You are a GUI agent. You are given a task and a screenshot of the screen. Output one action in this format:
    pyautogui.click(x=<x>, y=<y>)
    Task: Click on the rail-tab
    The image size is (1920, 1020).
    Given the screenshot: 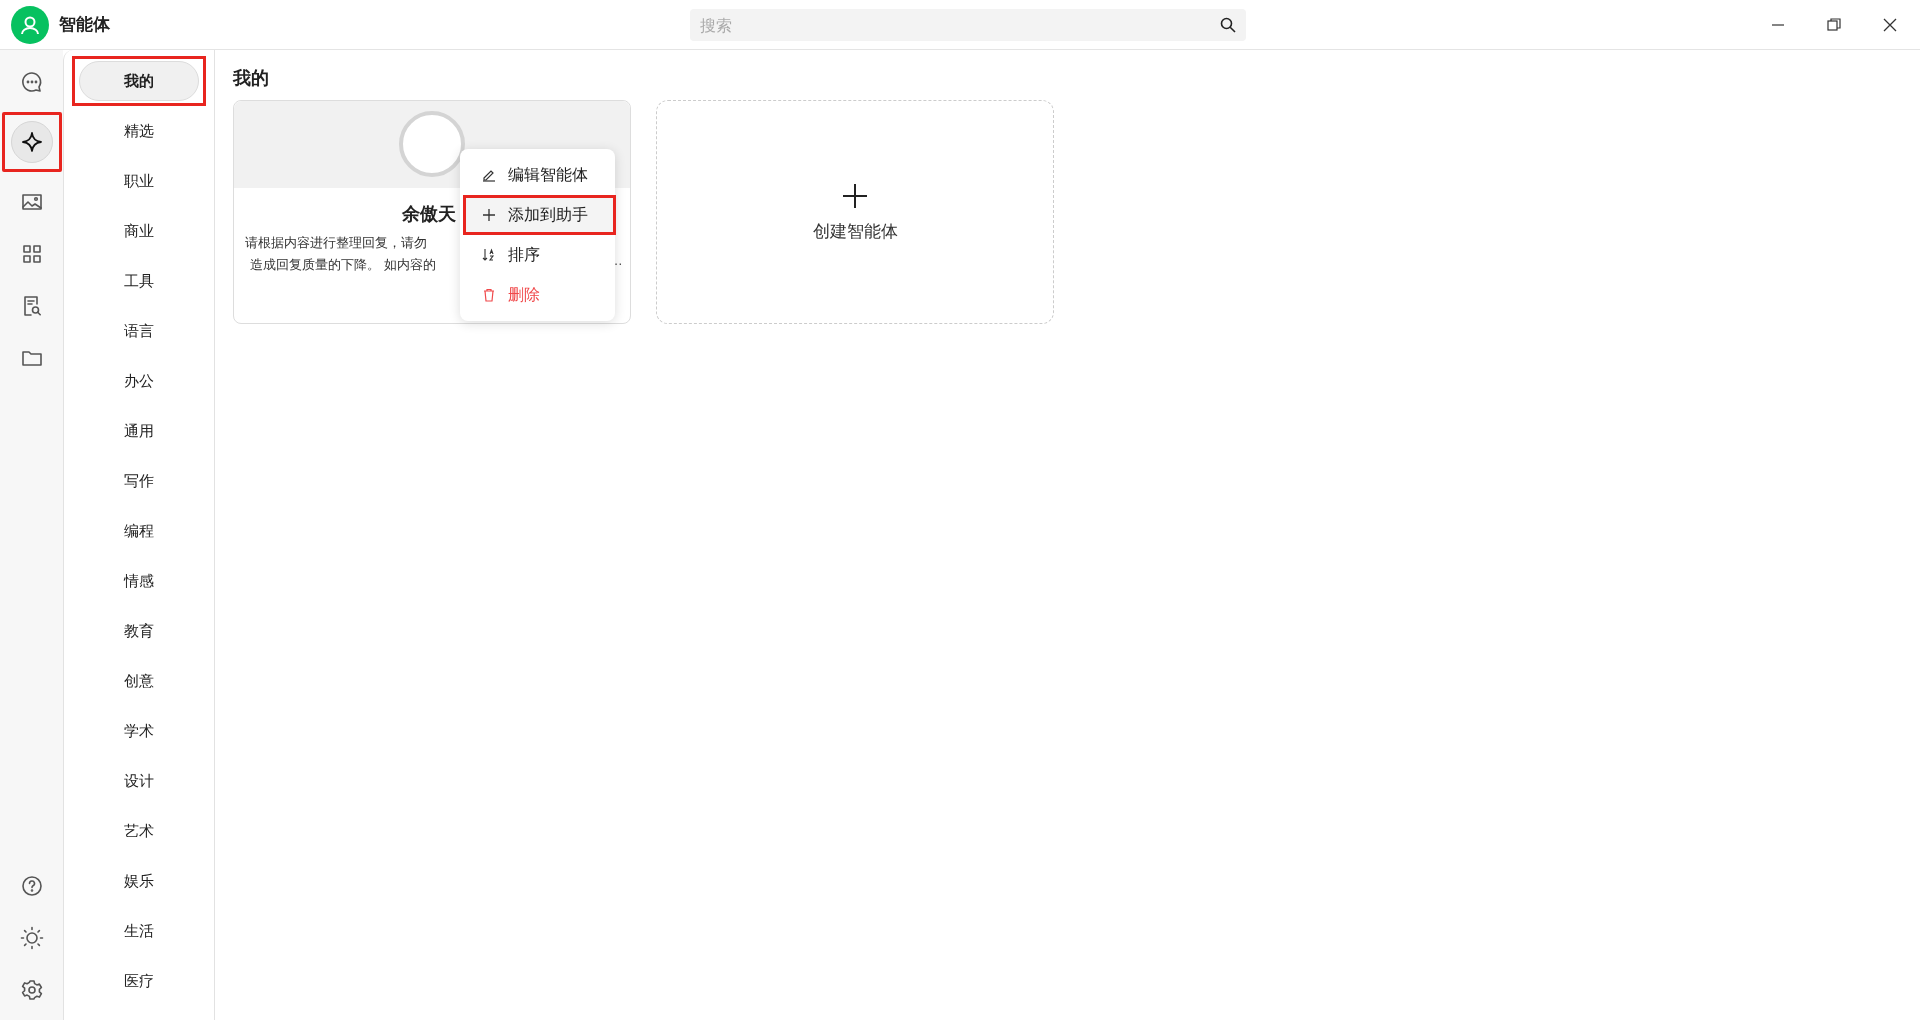 What is the action you would take?
    pyautogui.click(x=31, y=142)
    